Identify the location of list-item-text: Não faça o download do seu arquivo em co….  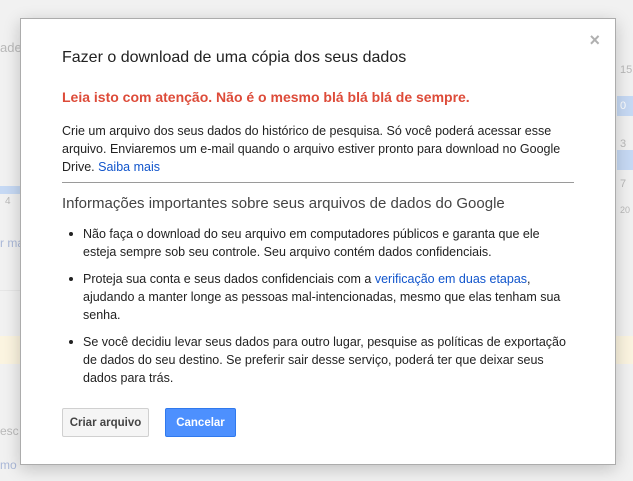
(311, 243).